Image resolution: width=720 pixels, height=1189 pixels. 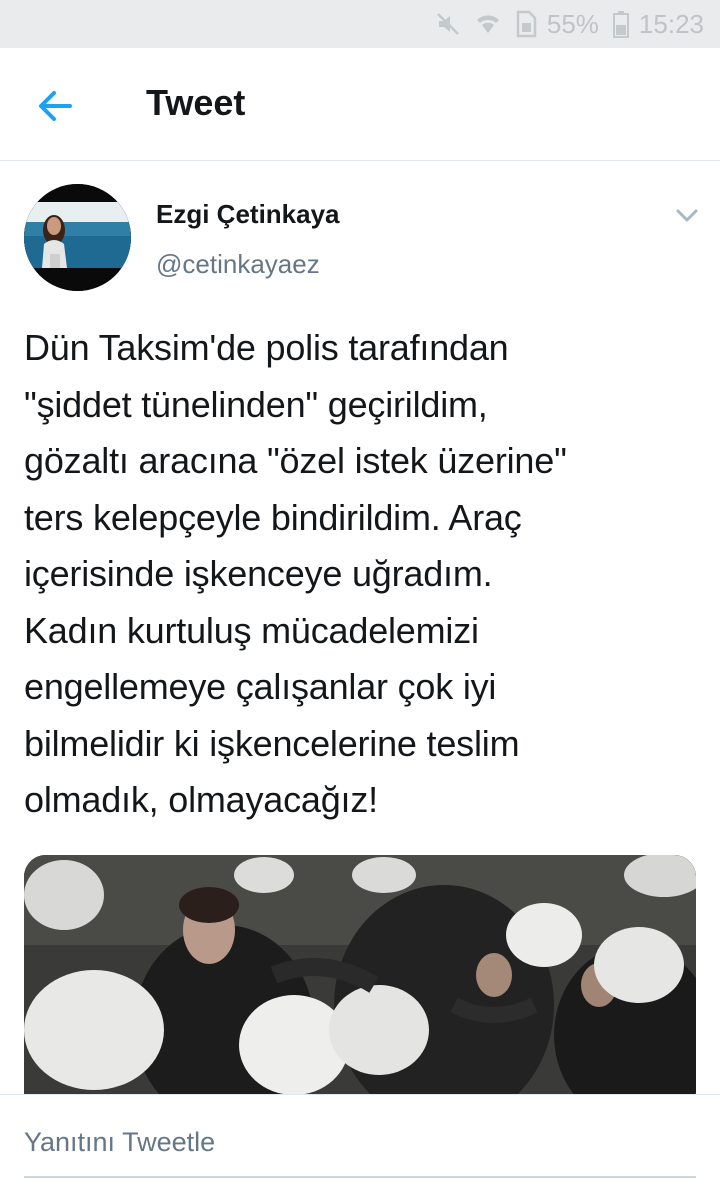 I want to click on wifi-icon, so click(x=488, y=24).